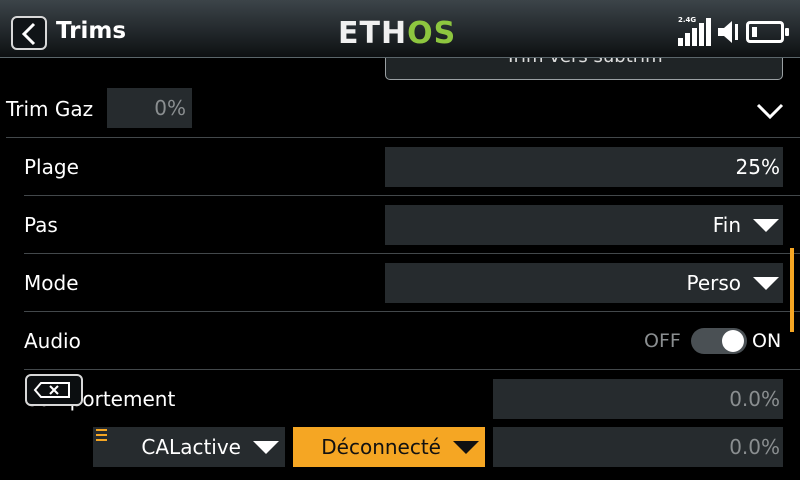 Image resolution: width=800 pixels, height=480 pixels. Describe the element at coordinates (584, 225) in the screenshot. I see `pas-dropdown: Fin` at that location.